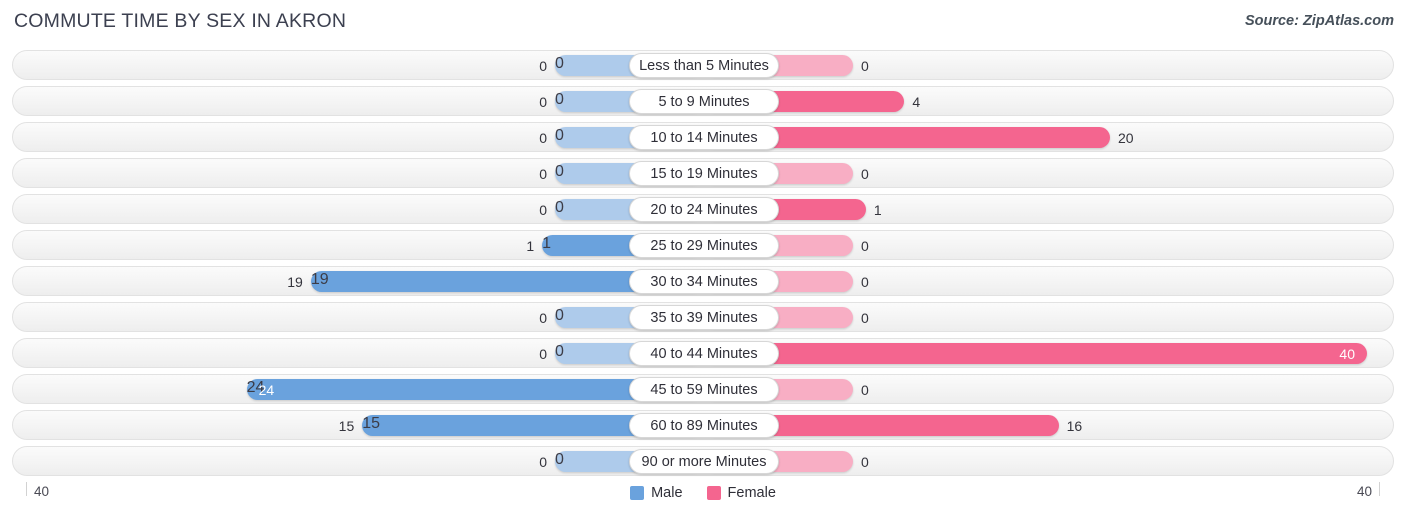 The width and height of the screenshot is (1406, 523). Describe the element at coordinates (703, 493) in the screenshot. I see `chart-legend: Male Female` at that location.